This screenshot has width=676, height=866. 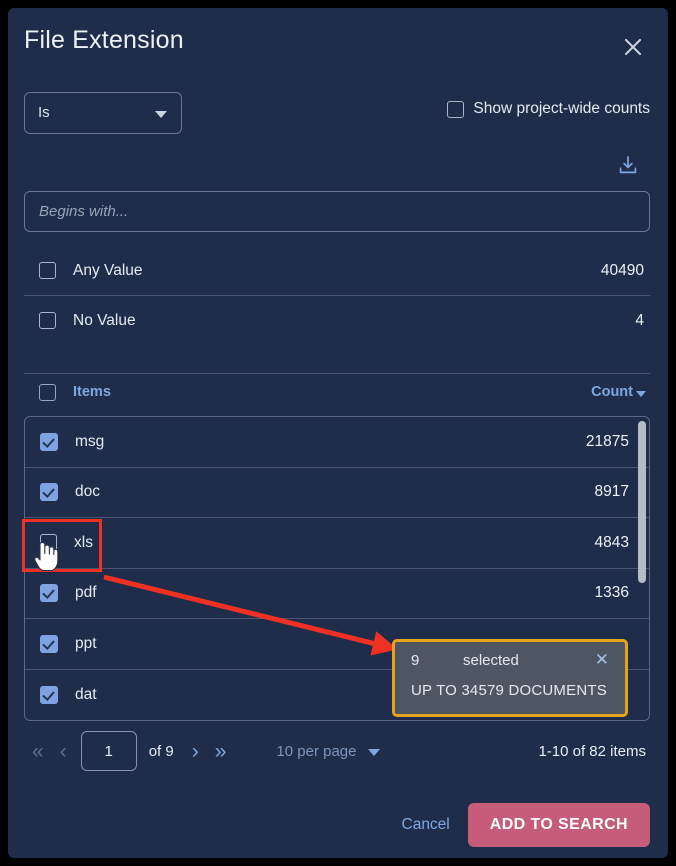 What do you see at coordinates (108, 751) in the screenshot?
I see `page-number-input` at bounding box center [108, 751].